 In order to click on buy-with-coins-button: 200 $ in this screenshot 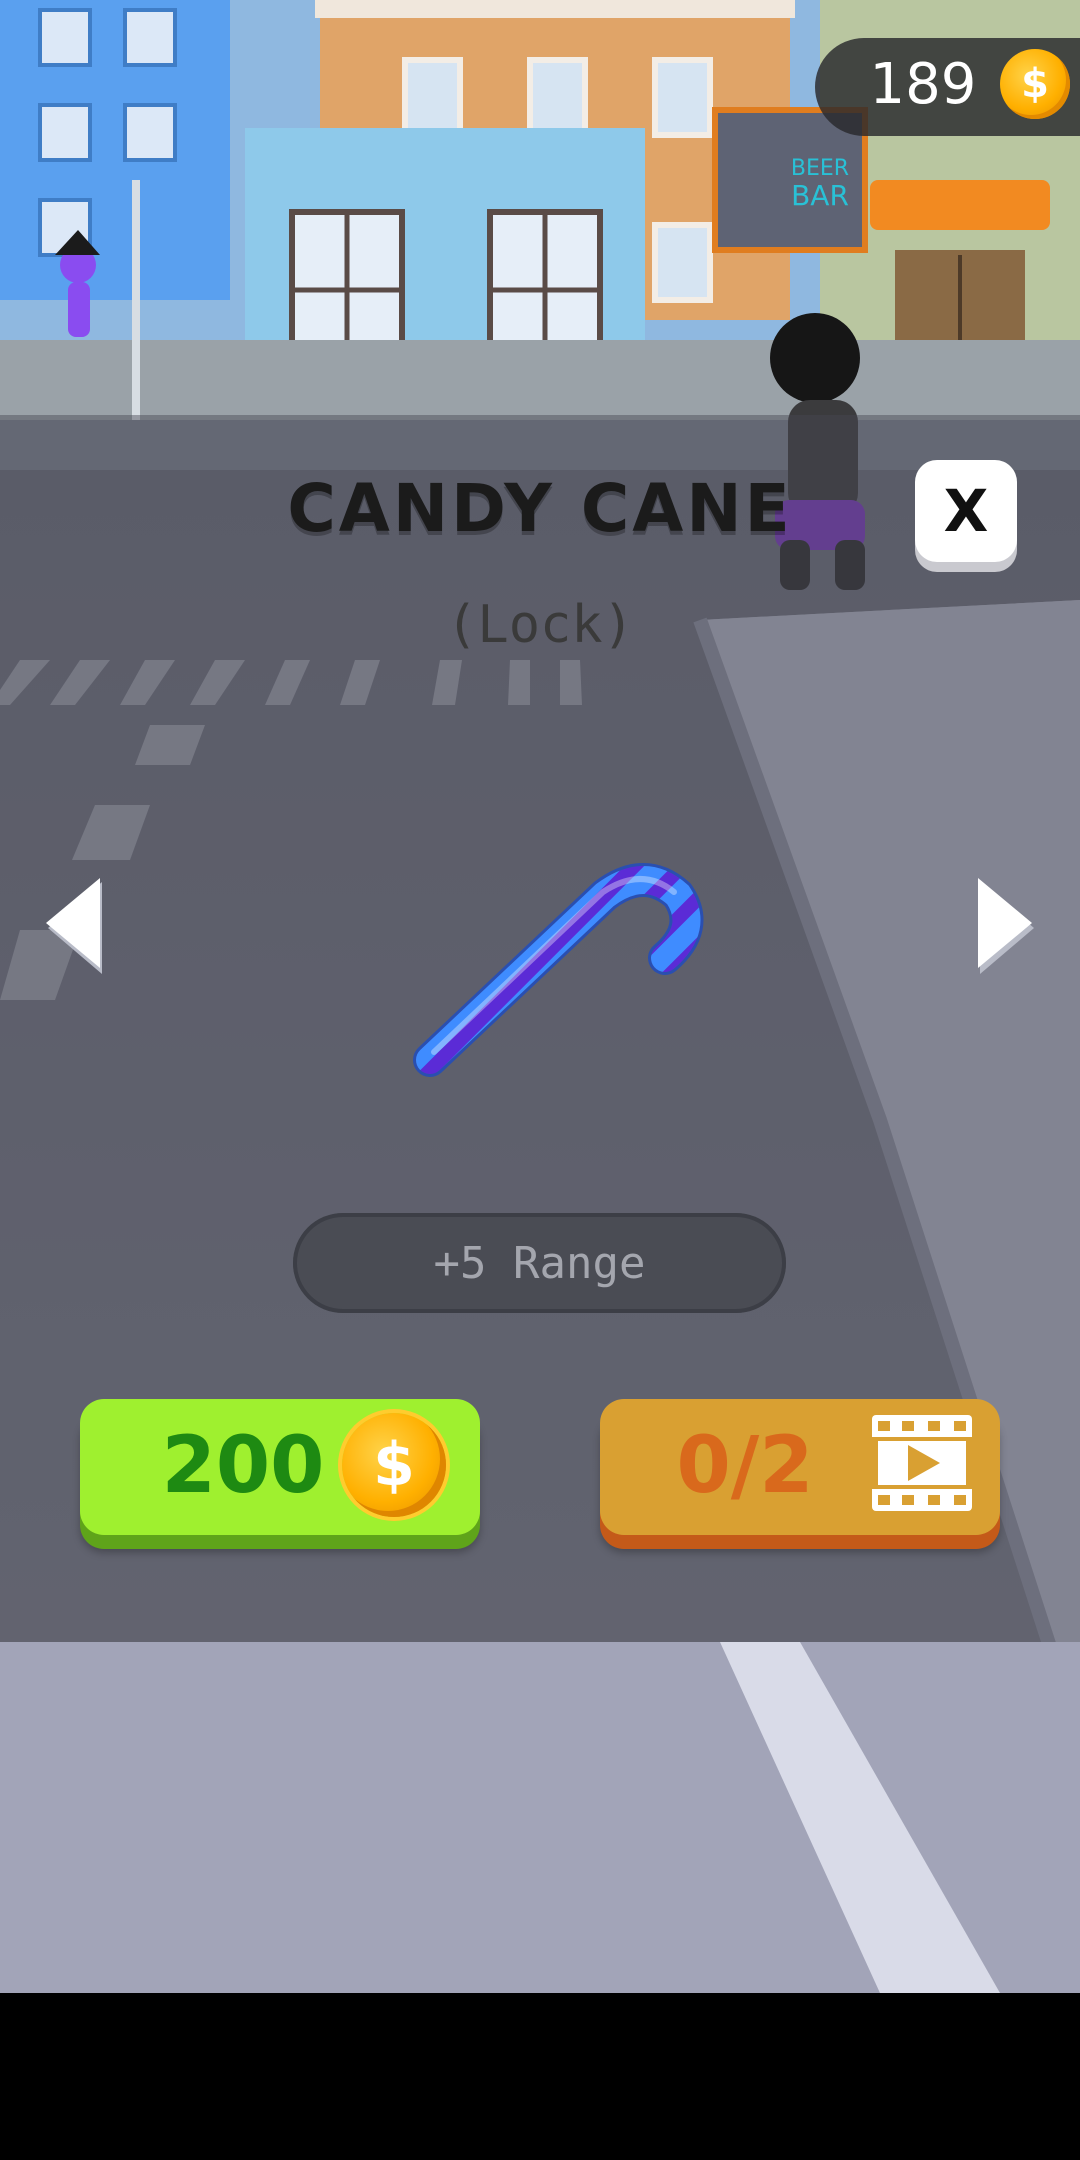, I will do `click(280, 1467)`.